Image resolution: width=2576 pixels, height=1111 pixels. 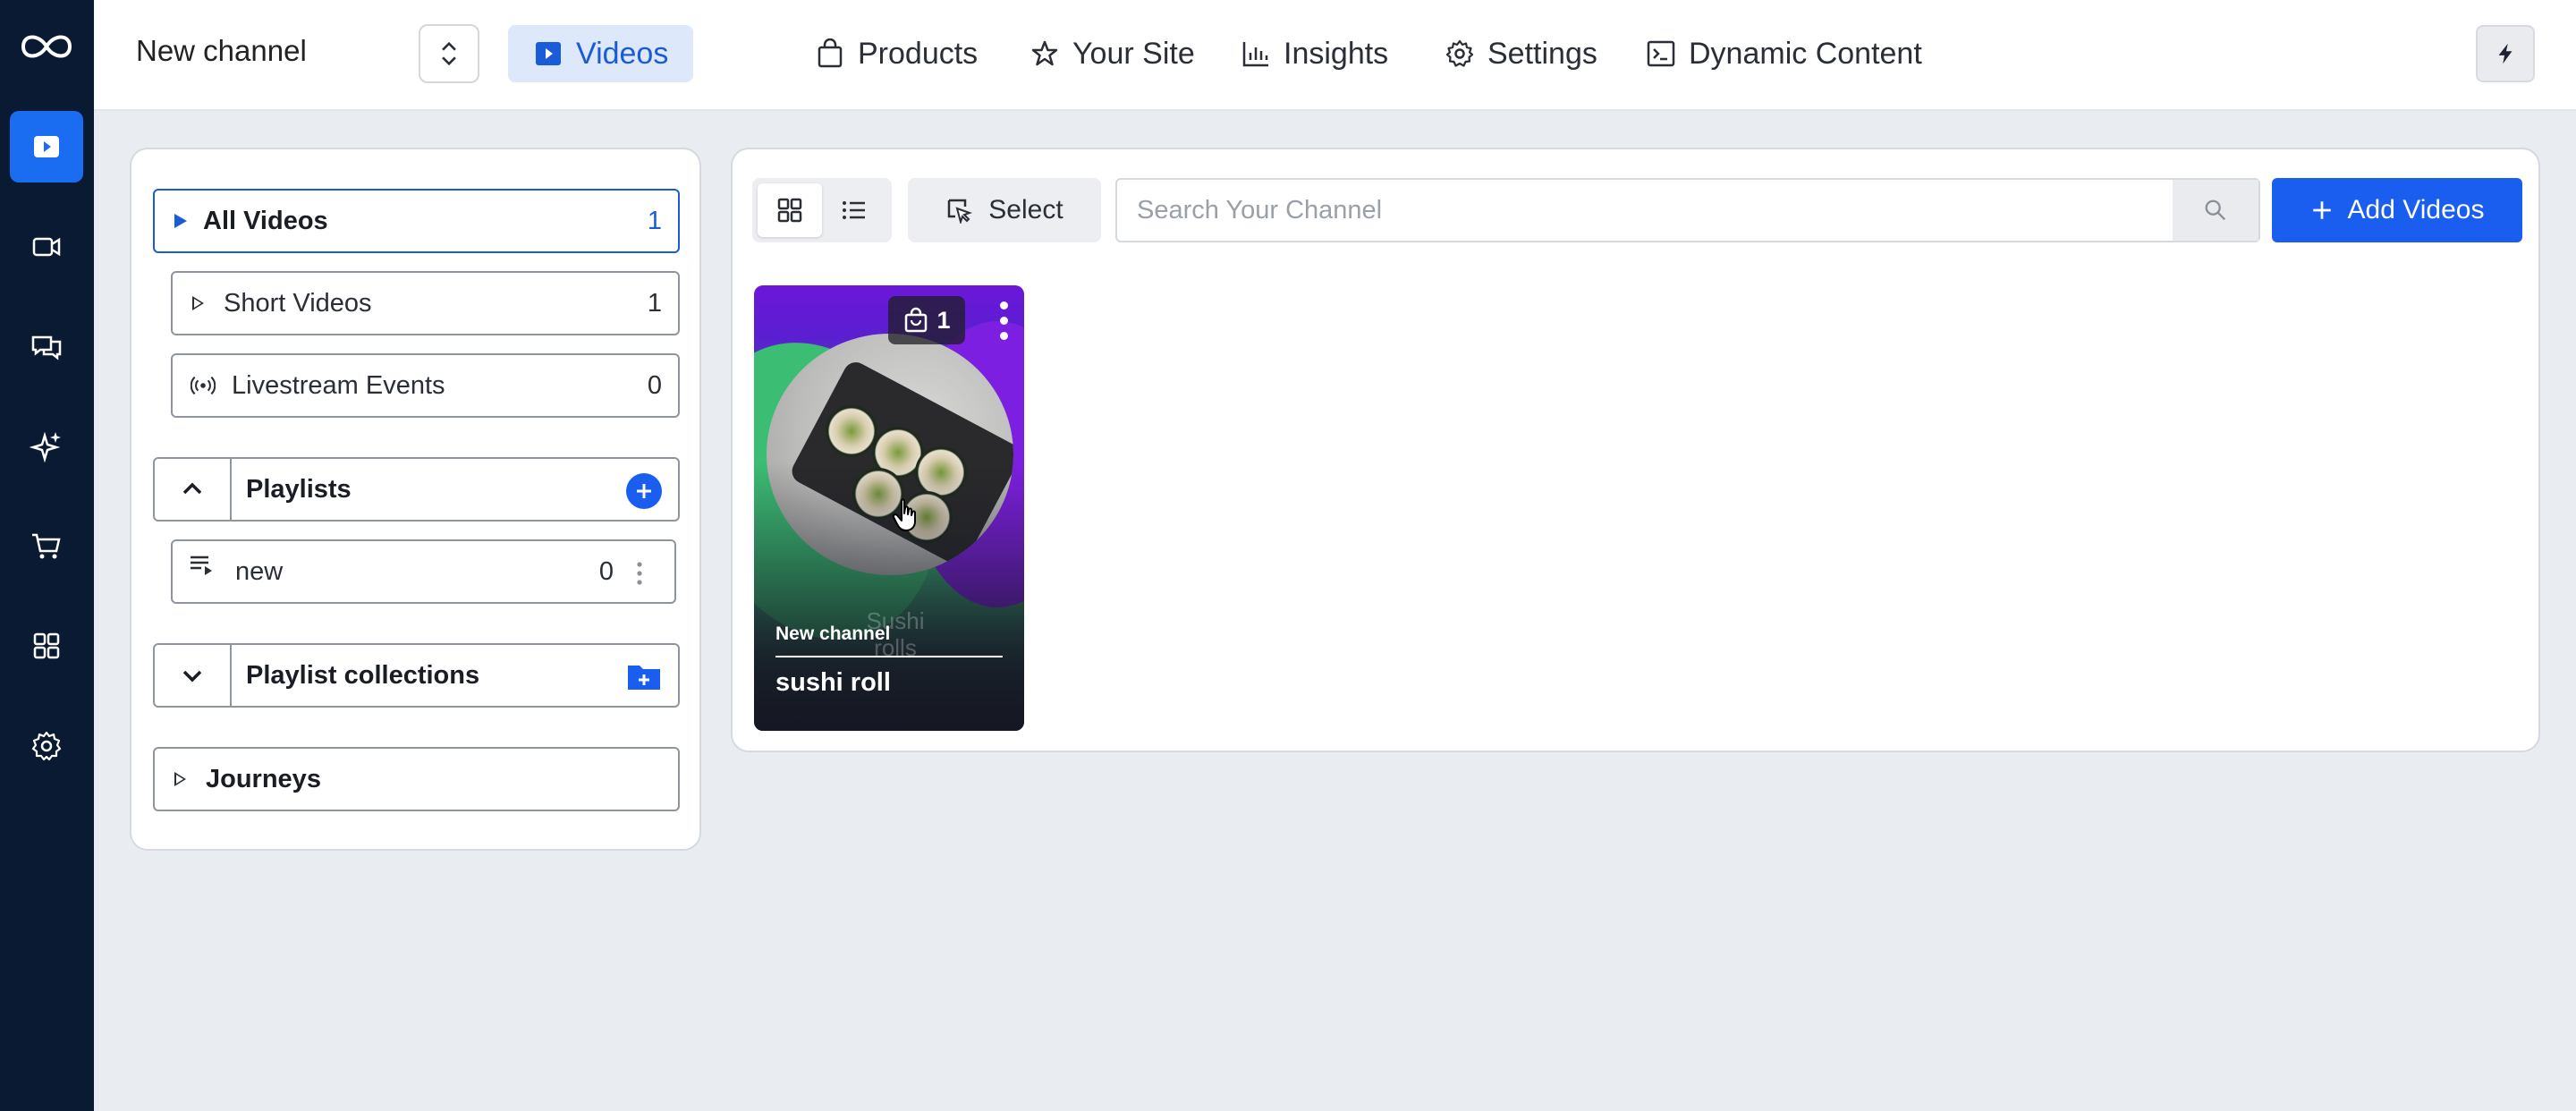 I want to click on all-videos-count: 1, so click(x=654, y=220).